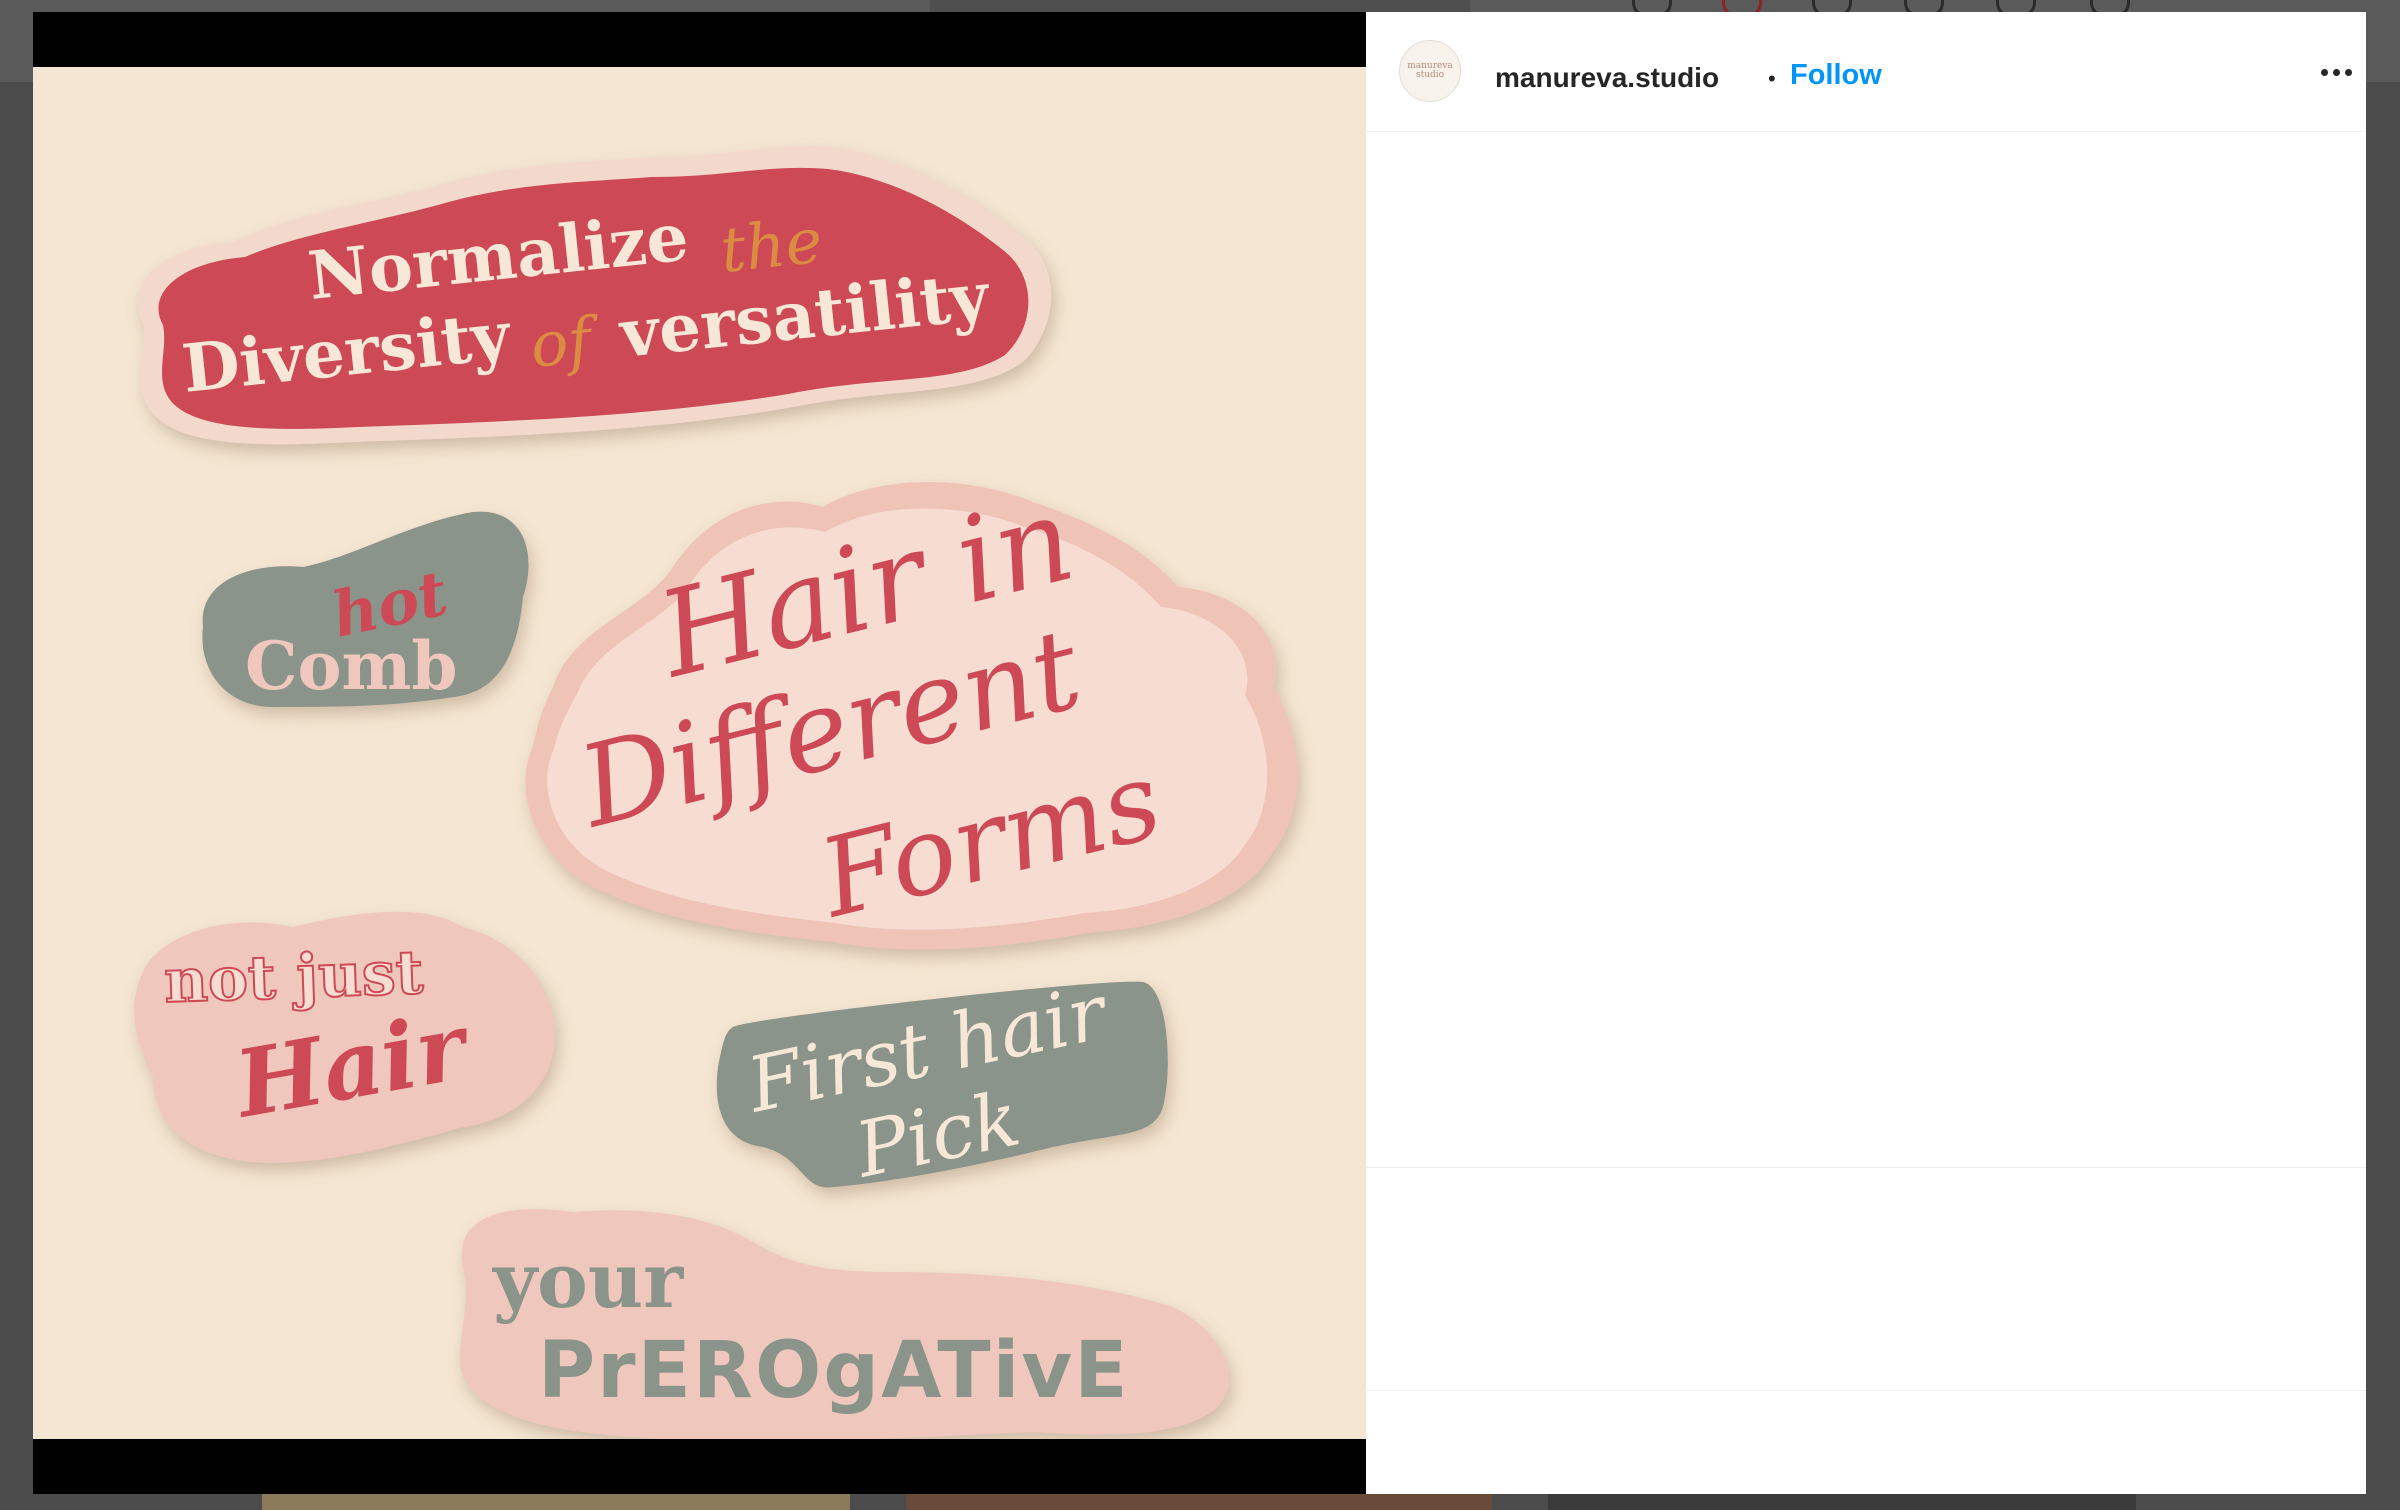 Image resolution: width=2400 pixels, height=1510 pixels. I want to click on more-horizontal-icon, so click(2341, 72).